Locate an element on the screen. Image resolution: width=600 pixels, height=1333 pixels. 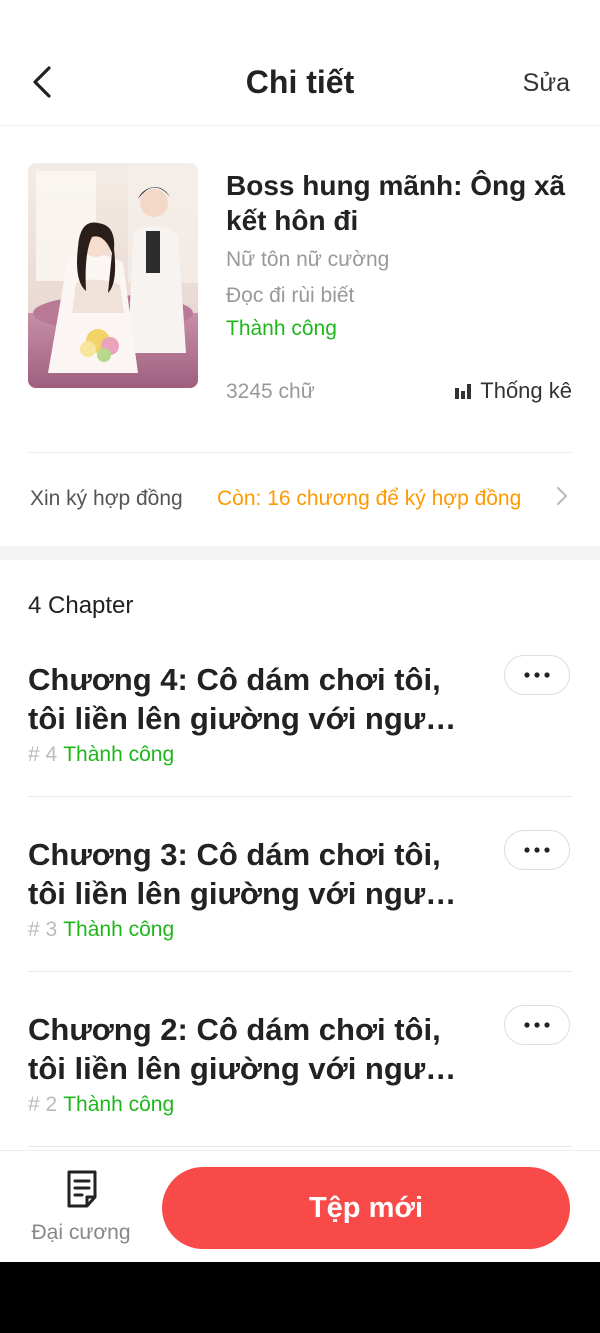
chapter-number: # 4 is located at coordinates (43, 754).